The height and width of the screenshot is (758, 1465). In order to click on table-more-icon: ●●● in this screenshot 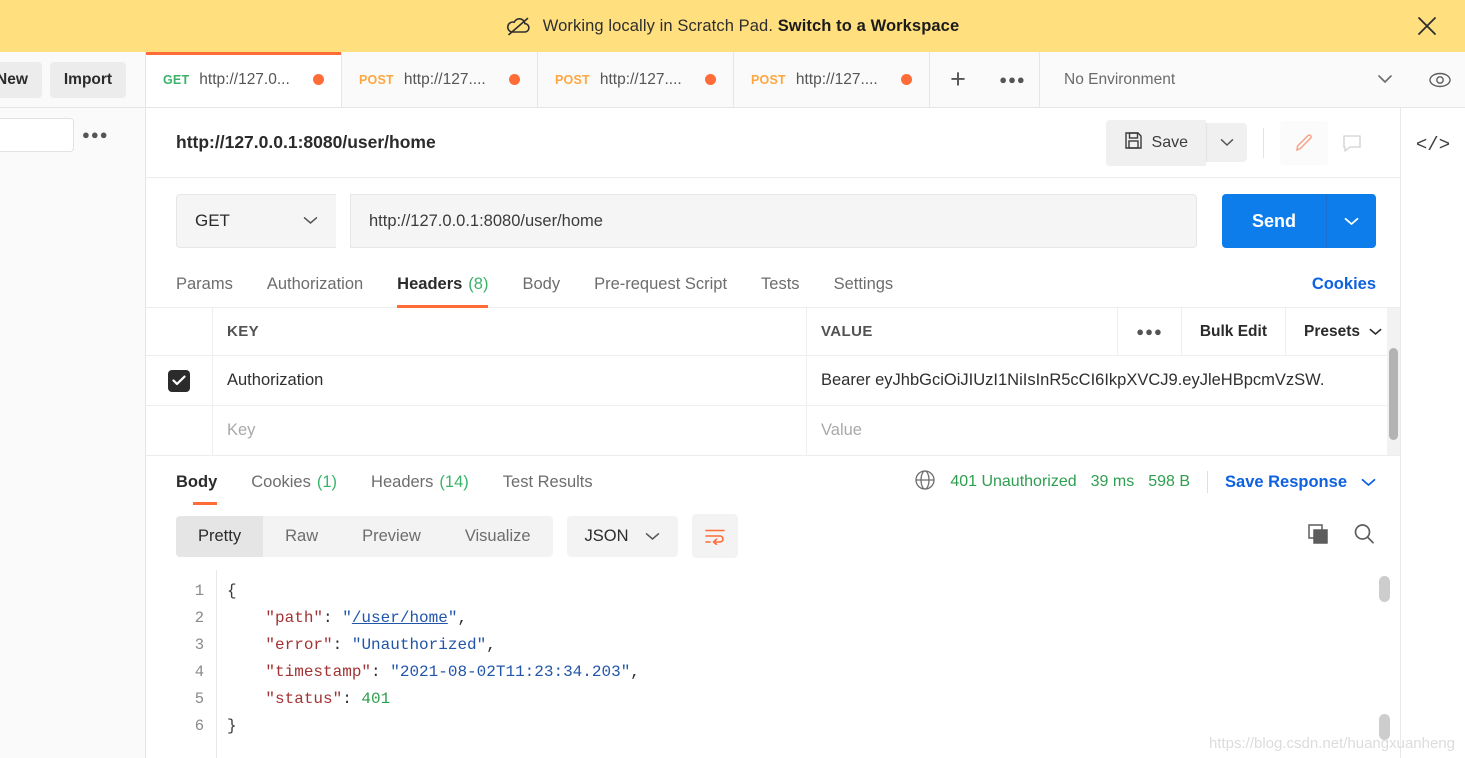, I will do `click(1150, 331)`.